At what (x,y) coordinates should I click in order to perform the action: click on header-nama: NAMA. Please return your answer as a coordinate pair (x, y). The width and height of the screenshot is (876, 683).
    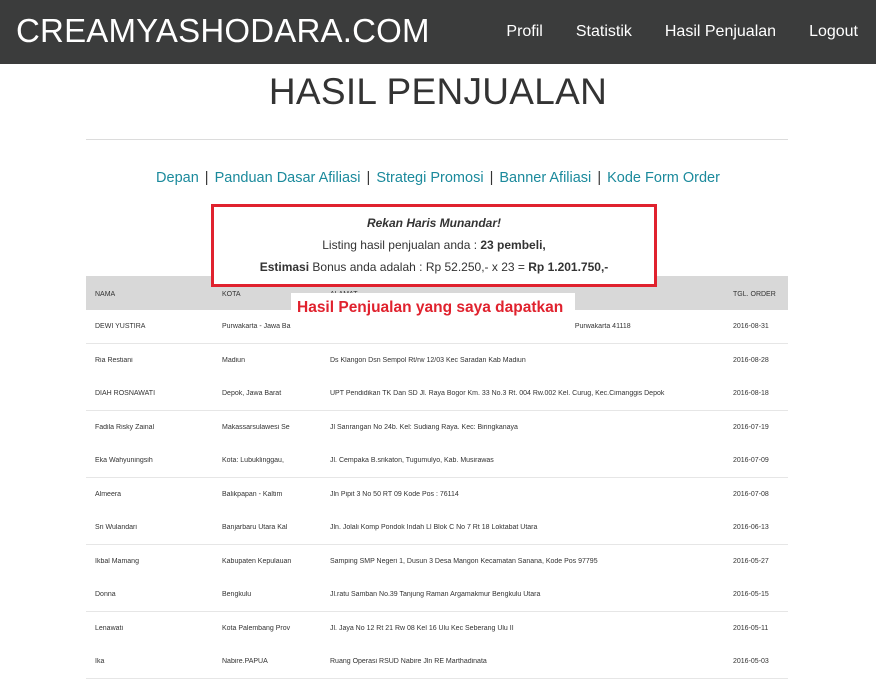
    Looking at the image, I should click on (155, 294).